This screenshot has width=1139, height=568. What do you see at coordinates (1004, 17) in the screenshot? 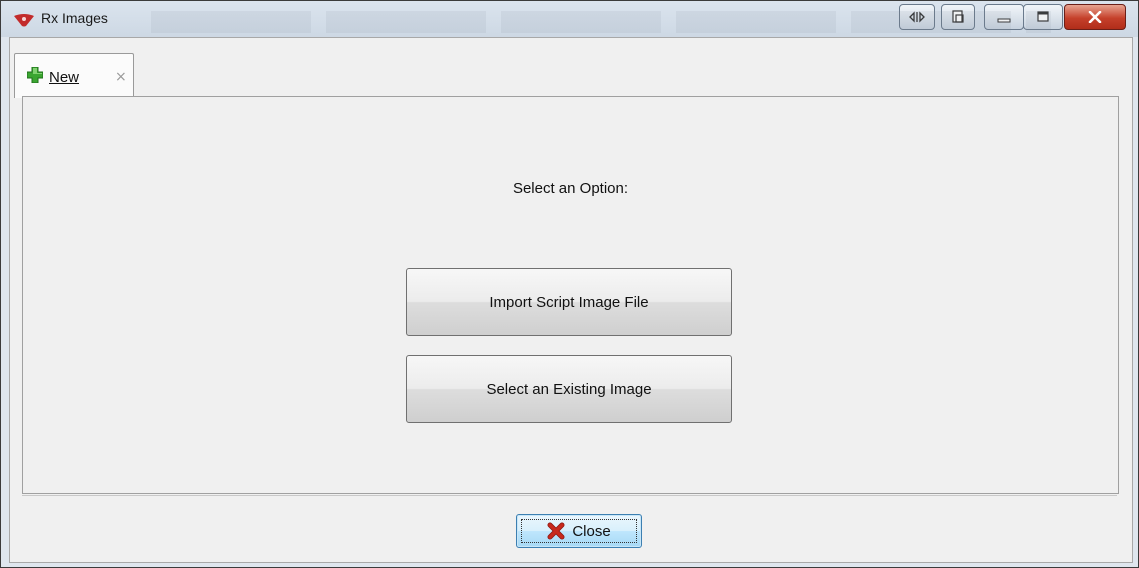
I see `minimize-button` at bounding box center [1004, 17].